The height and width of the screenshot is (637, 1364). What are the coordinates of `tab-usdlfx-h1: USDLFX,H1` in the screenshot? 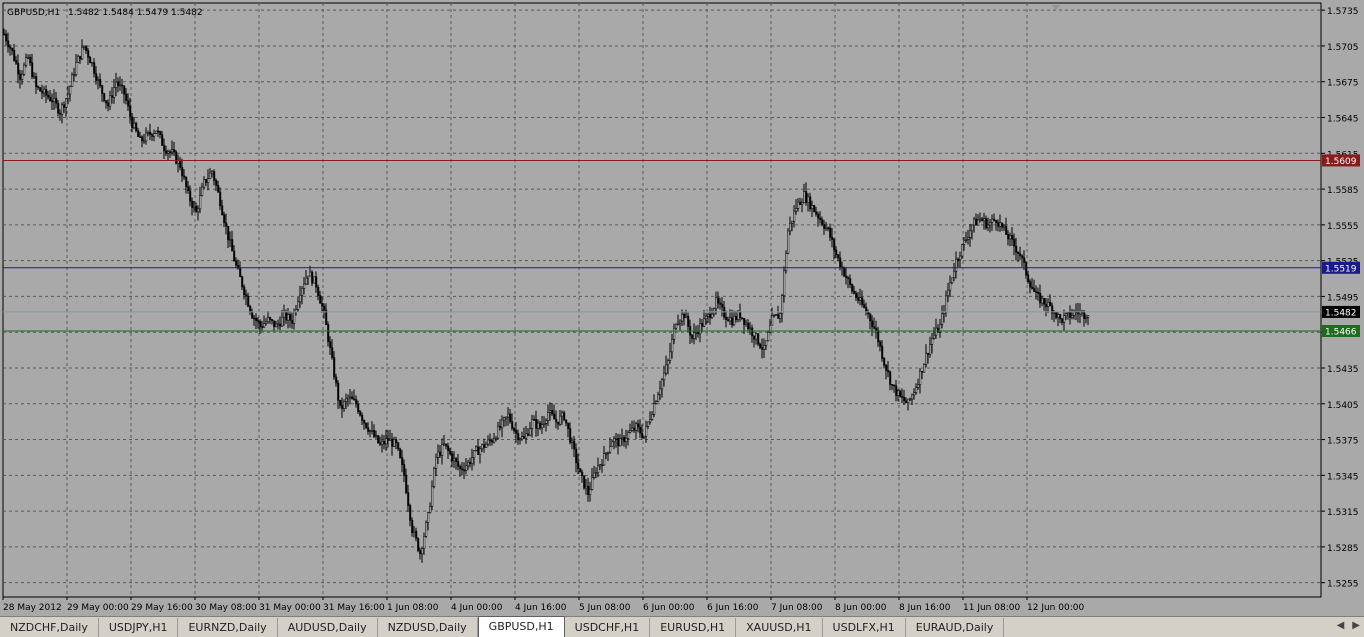 It's located at (864, 627).